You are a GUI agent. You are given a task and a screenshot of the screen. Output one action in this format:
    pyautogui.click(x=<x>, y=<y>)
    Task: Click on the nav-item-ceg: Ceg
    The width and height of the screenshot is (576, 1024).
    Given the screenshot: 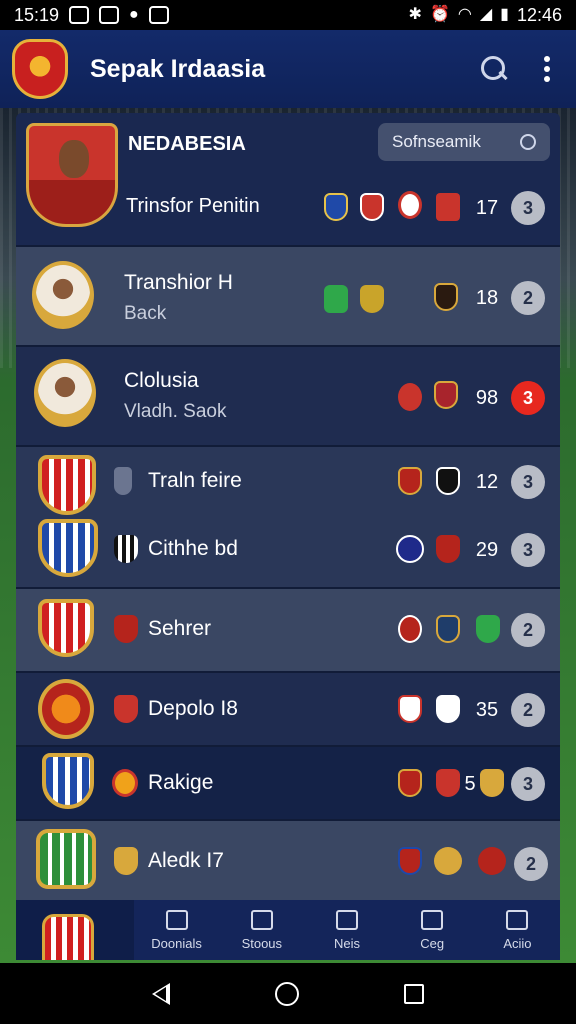 What is the action you would take?
    pyautogui.click(x=432, y=930)
    